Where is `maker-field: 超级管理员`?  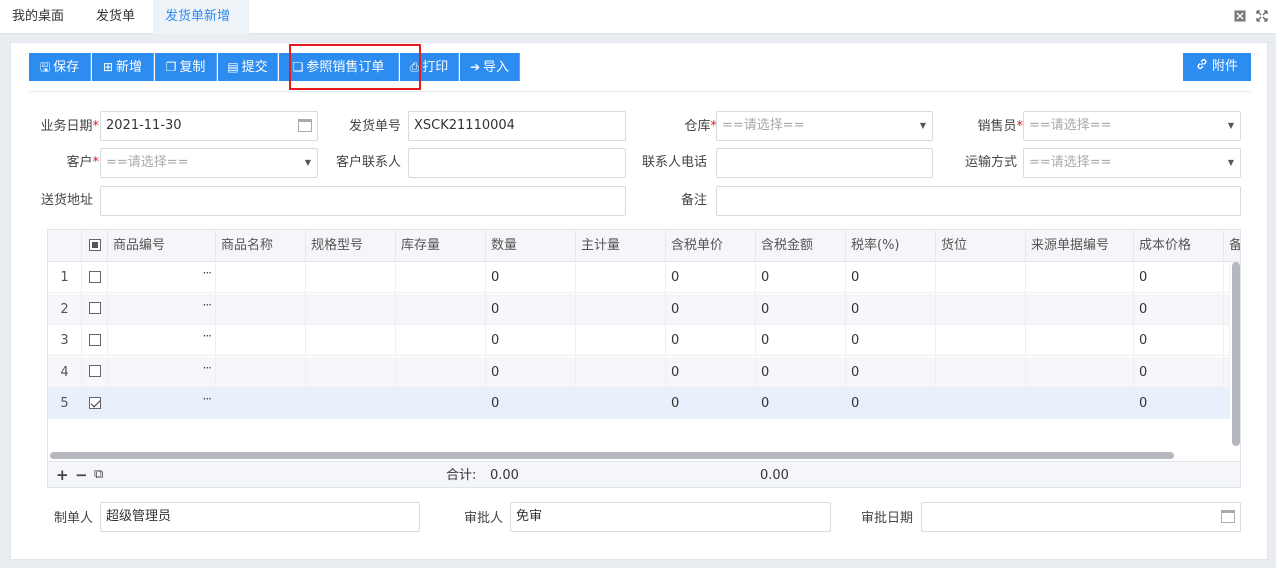
maker-field: 超级管理员 is located at coordinates (260, 517).